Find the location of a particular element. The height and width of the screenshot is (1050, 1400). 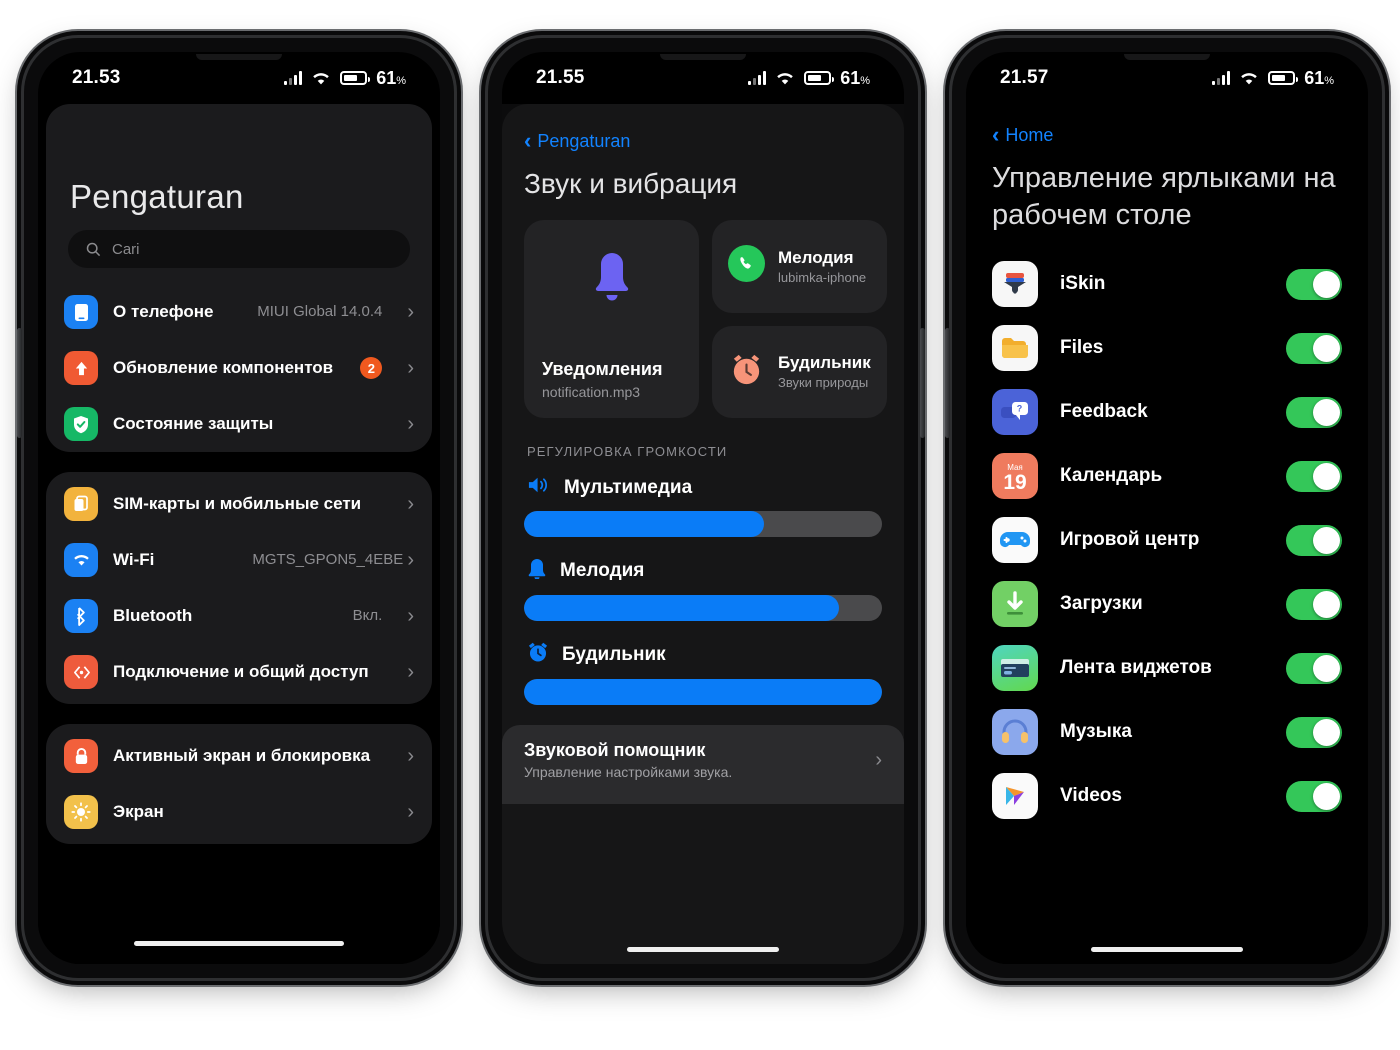

phone-call-icon is located at coordinates (746, 266).